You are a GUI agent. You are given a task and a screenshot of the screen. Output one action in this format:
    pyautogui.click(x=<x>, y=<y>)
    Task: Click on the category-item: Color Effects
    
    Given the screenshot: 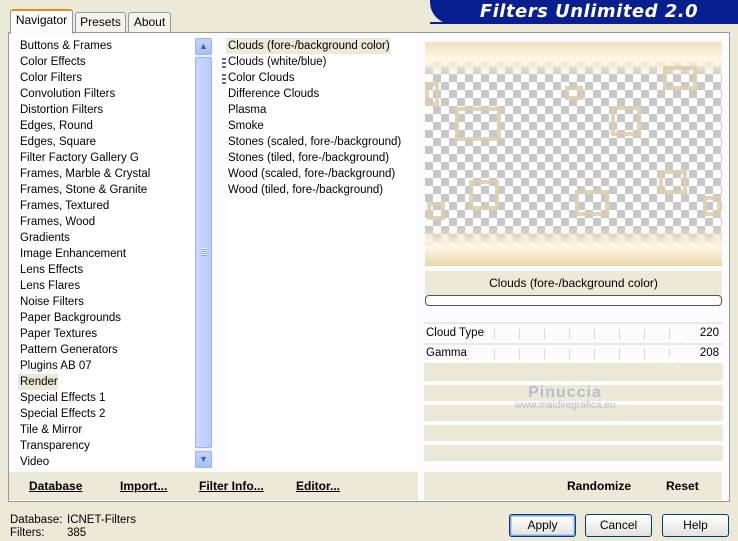 What is the action you would take?
    pyautogui.click(x=52, y=62)
    